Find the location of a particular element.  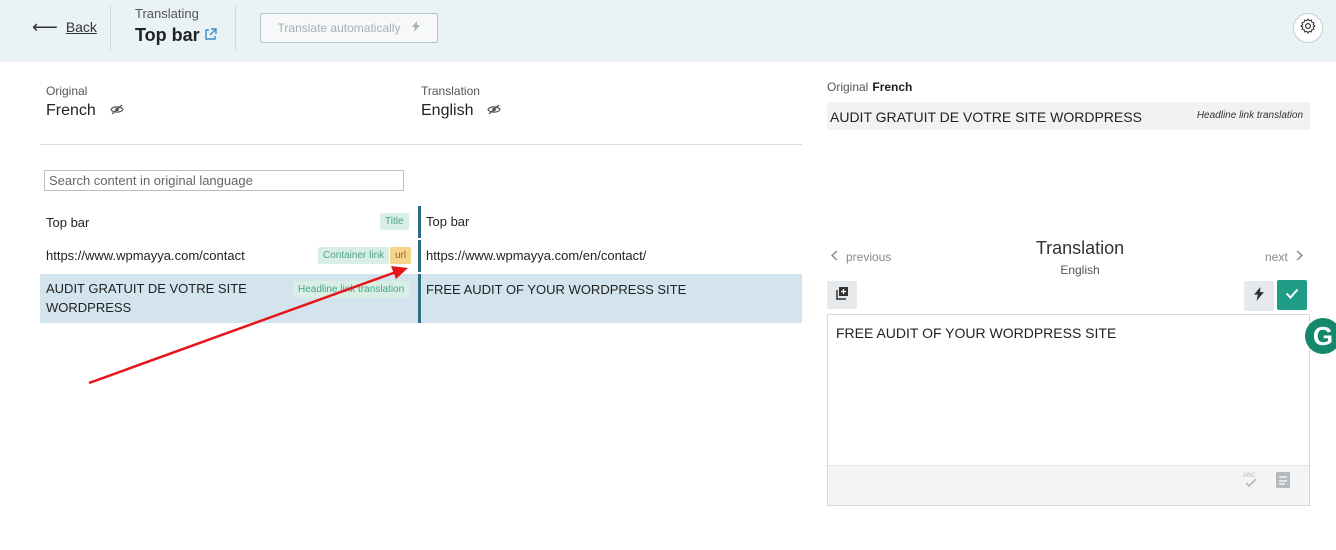

translation-editor: FREE AUDIT OF YOUR WORDPRESS SITE ABC is located at coordinates (1068, 410).